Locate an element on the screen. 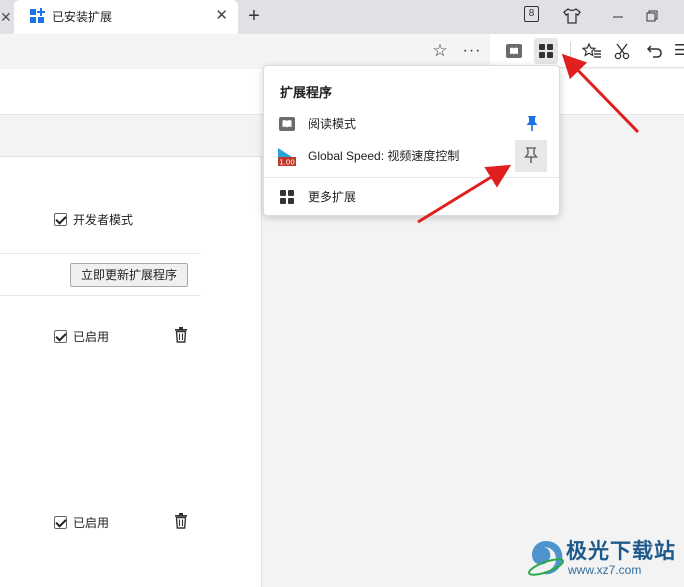  watermark-url: www.xz7.com is located at coordinates (605, 570).